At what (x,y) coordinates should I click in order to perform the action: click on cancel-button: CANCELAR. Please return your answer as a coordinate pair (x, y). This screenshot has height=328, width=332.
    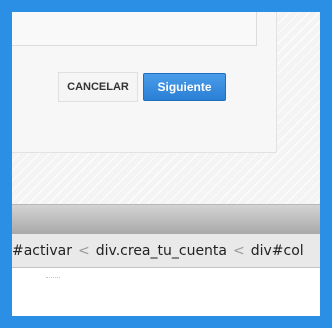
    Looking at the image, I should click on (98, 87).